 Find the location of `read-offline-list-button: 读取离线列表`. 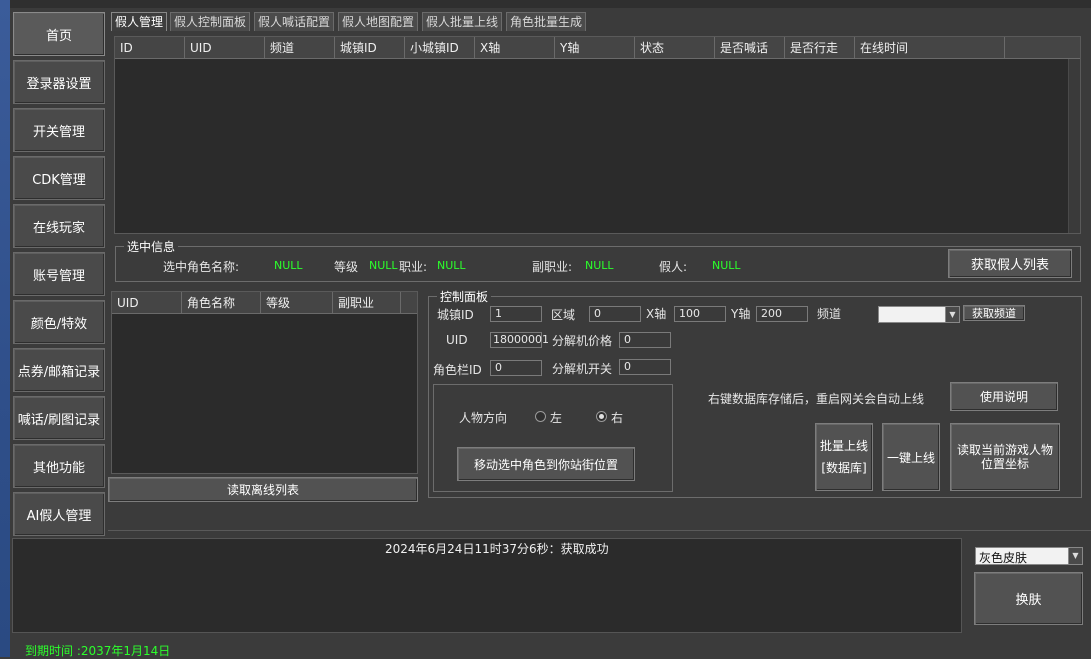

read-offline-list-button: 读取离线列表 is located at coordinates (263, 489).